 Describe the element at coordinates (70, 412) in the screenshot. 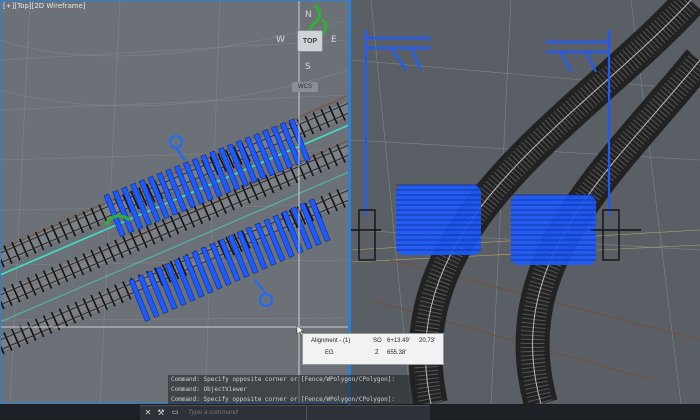

I see `status-bar-left` at that location.